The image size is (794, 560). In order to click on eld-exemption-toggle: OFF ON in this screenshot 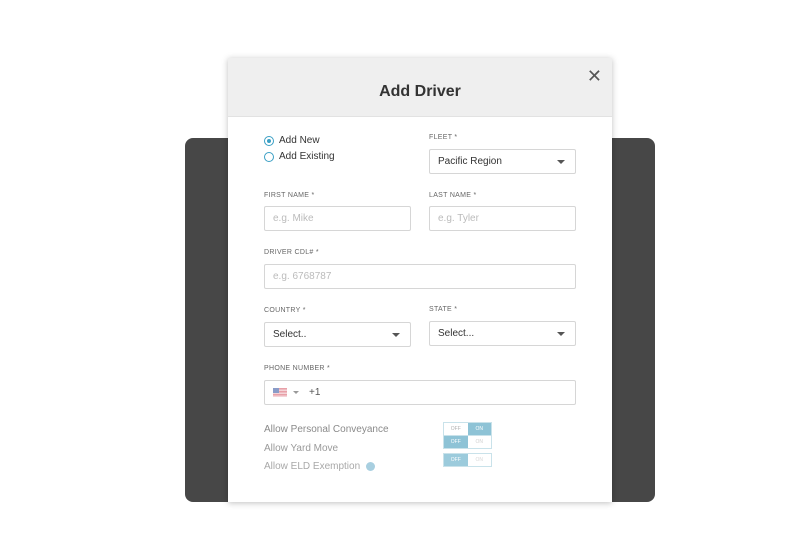, I will do `click(467, 460)`.